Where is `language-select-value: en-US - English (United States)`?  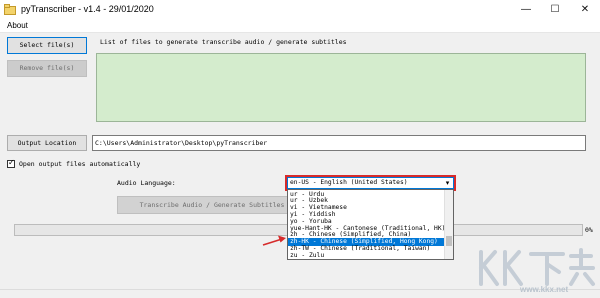 language-select-value: en-US - English (United States) is located at coordinates (349, 182).